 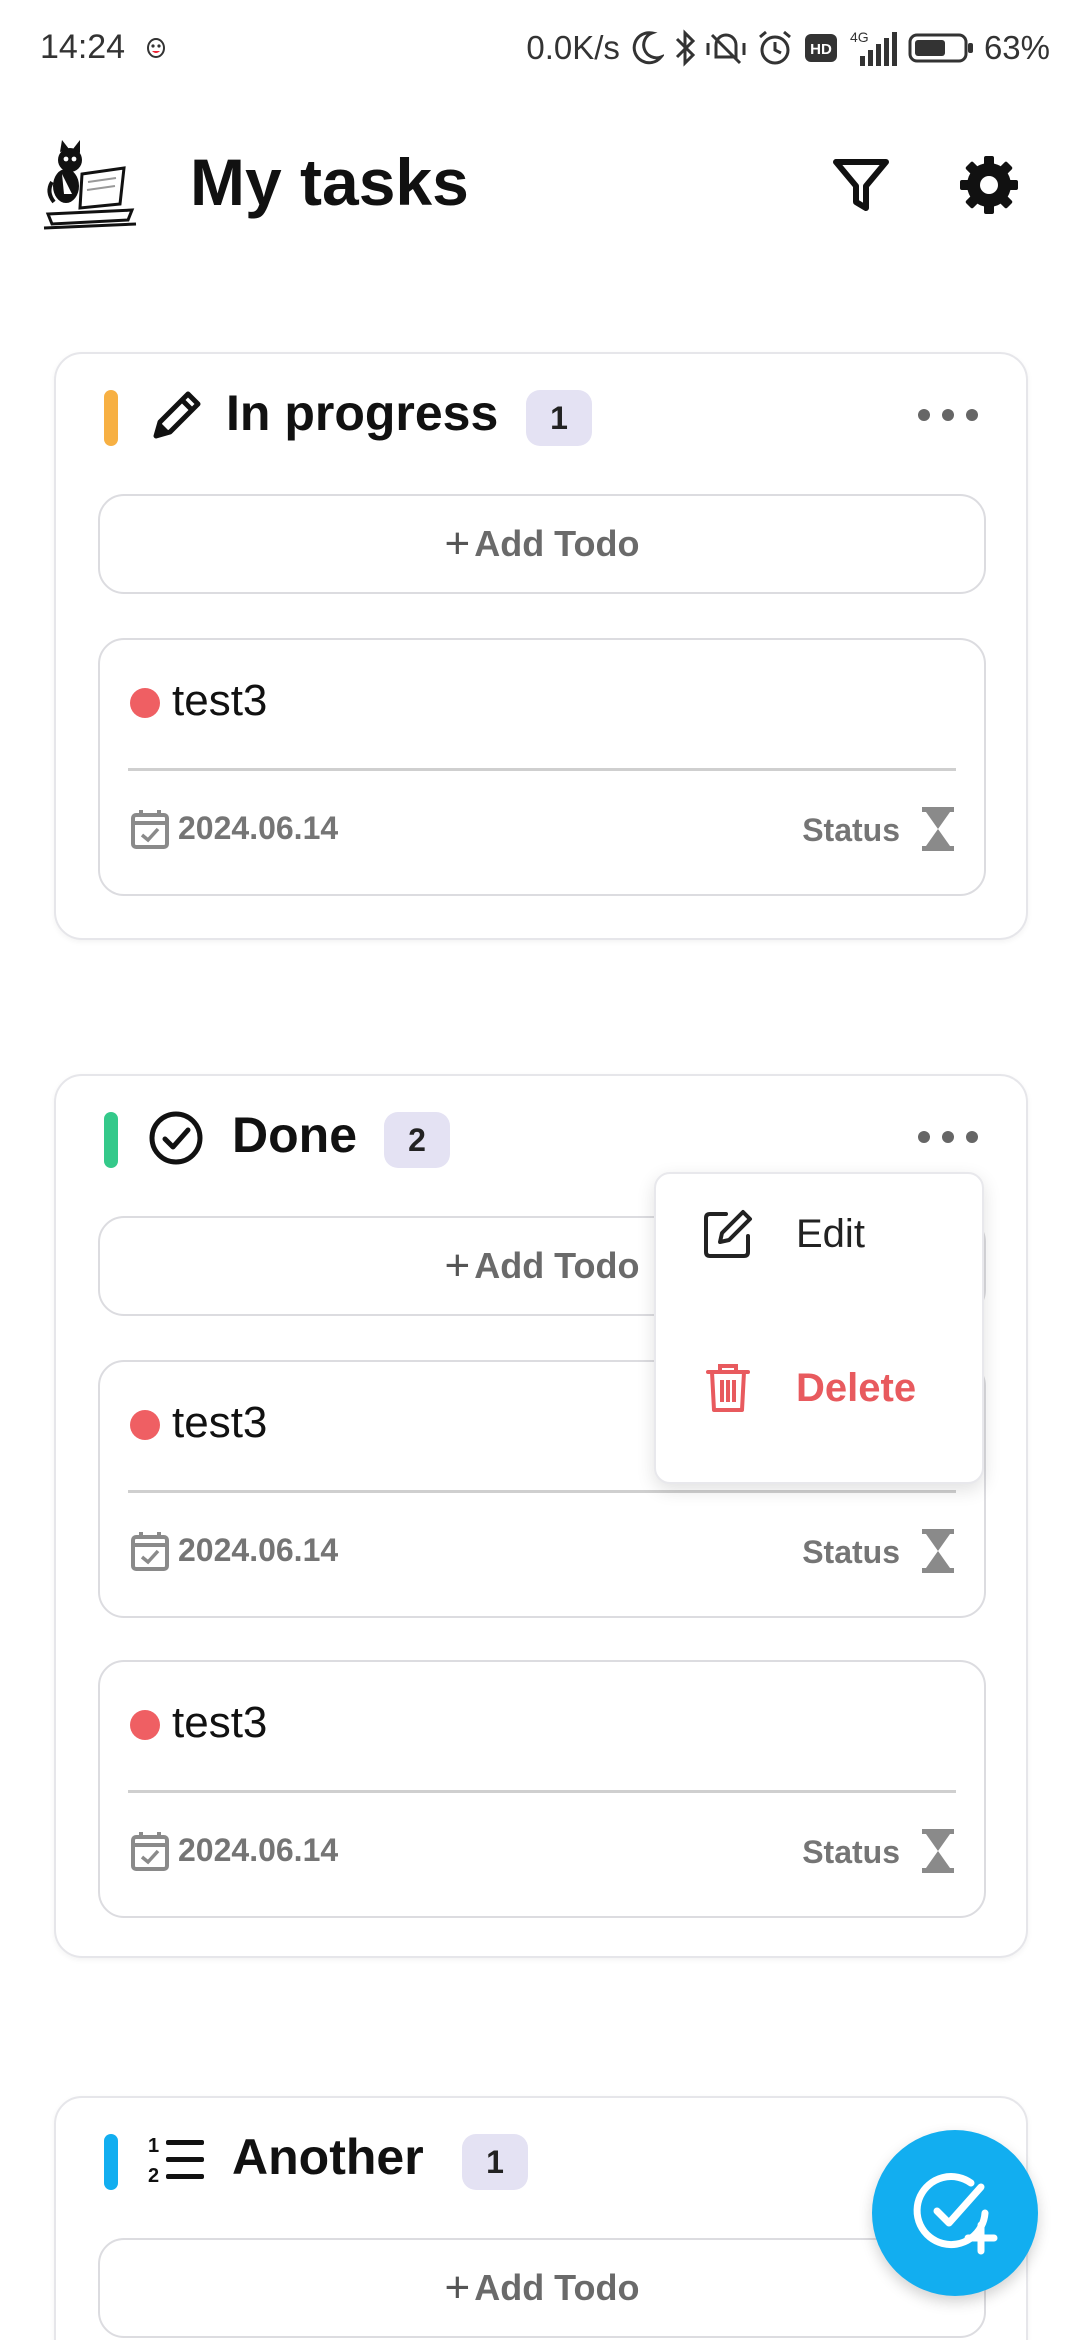 What do you see at coordinates (728, 1388) in the screenshot?
I see `trash-icon` at bounding box center [728, 1388].